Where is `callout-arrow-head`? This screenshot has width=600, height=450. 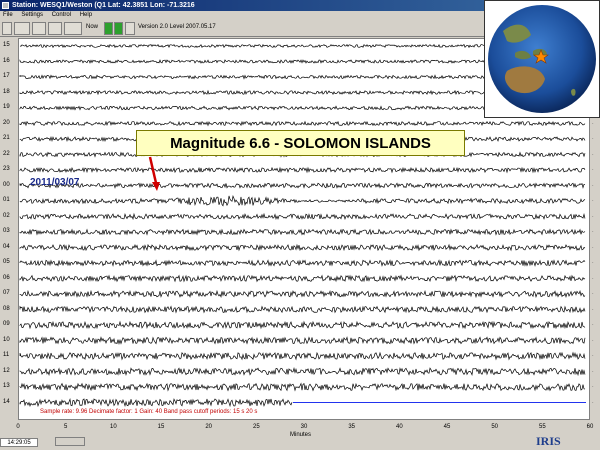 callout-arrow-head is located at coordinates (156, 186).